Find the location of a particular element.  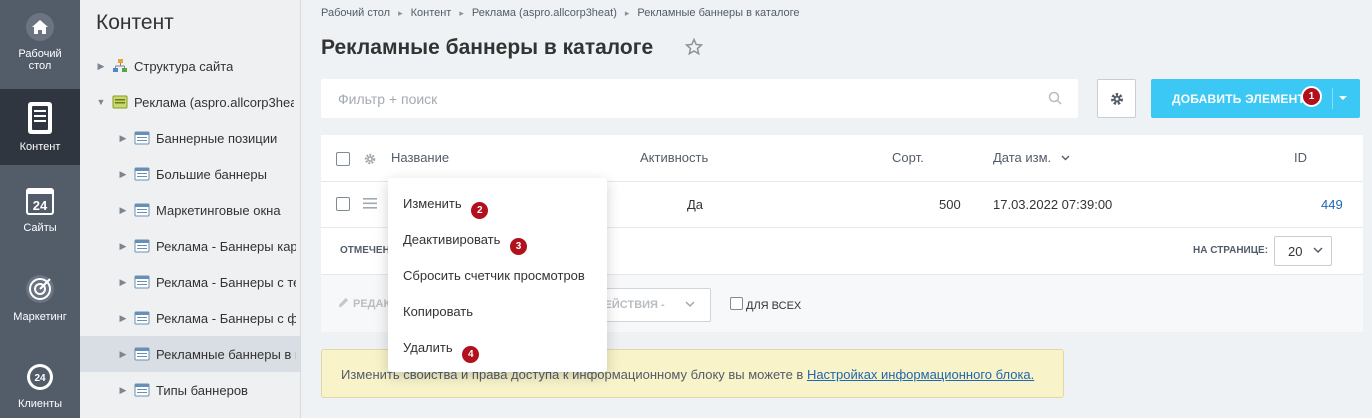

menu-item-reset-views: Сбросить счетчик просмотров is located at coordinates (494, 275).